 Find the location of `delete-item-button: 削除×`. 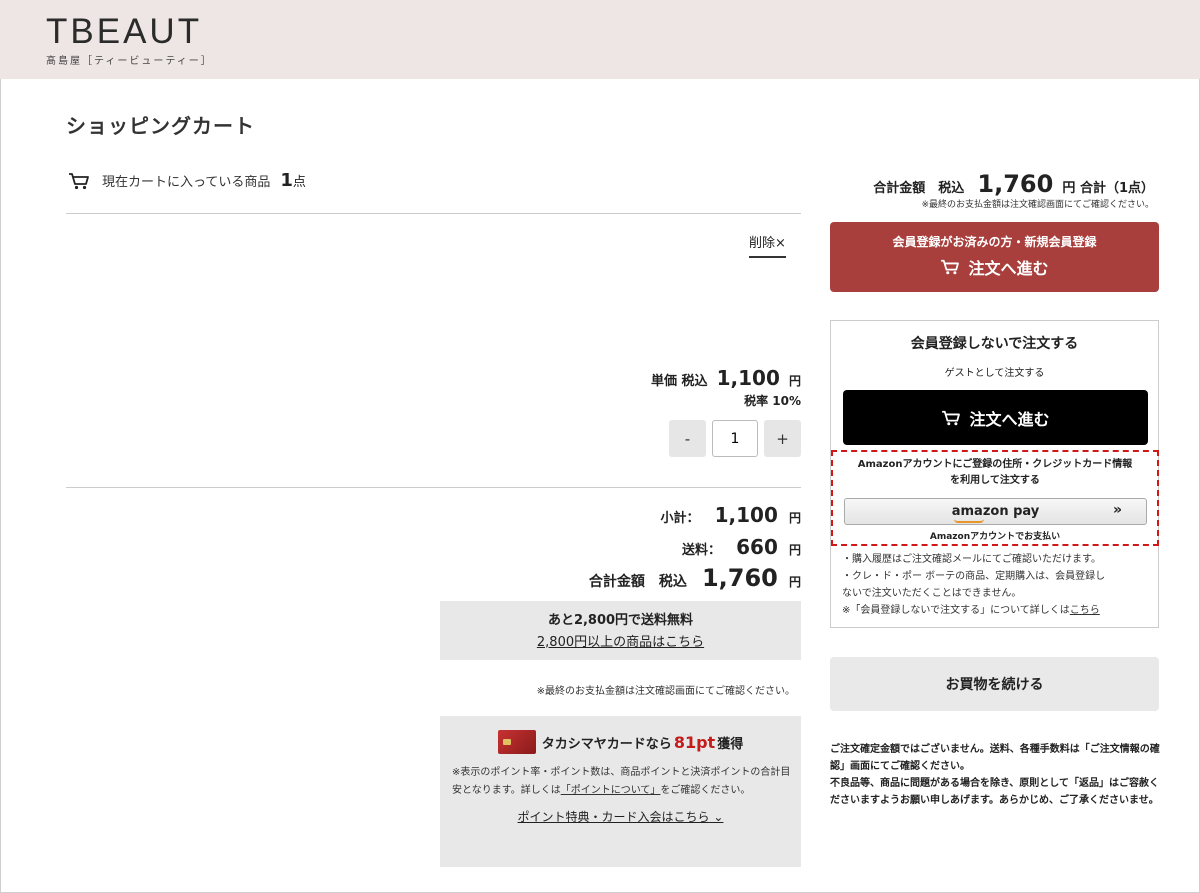

delete-item-button: 削除× is located at coordinates (767, 245).